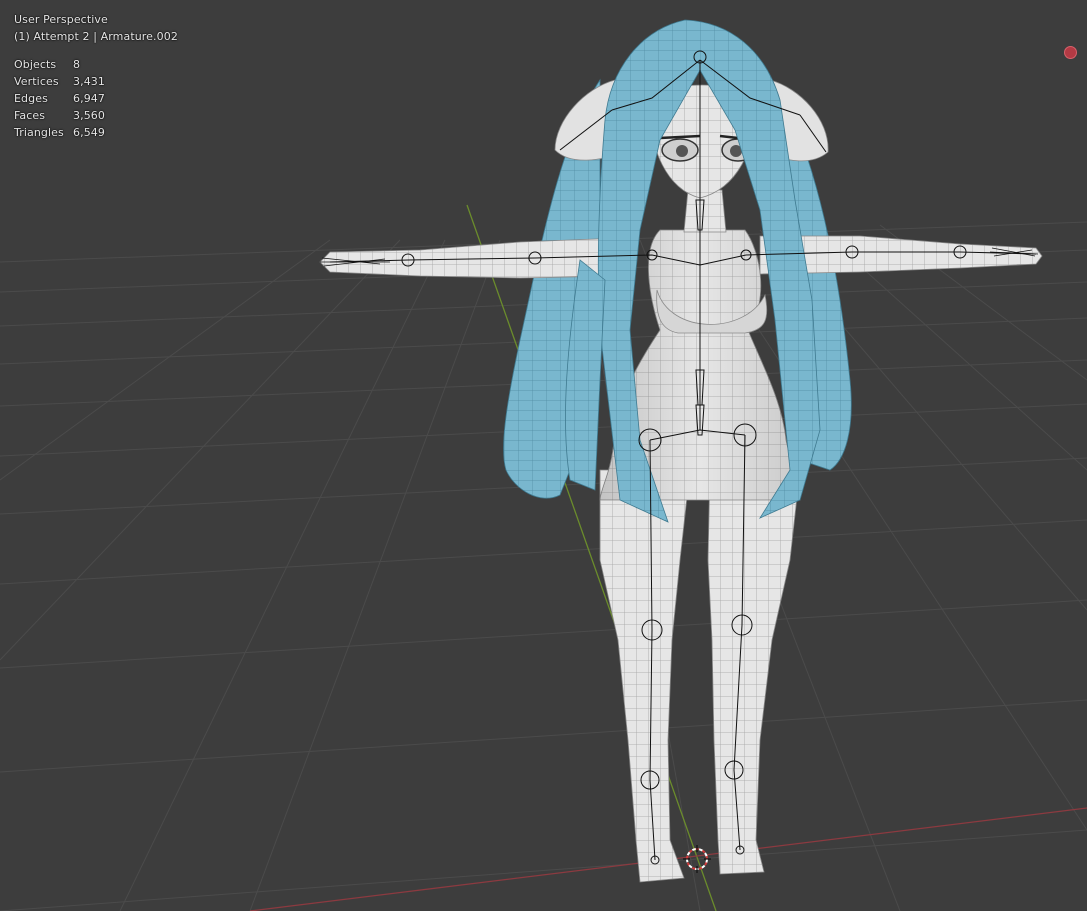  I want to click on record-indicator-icon, so click(1070, 52).